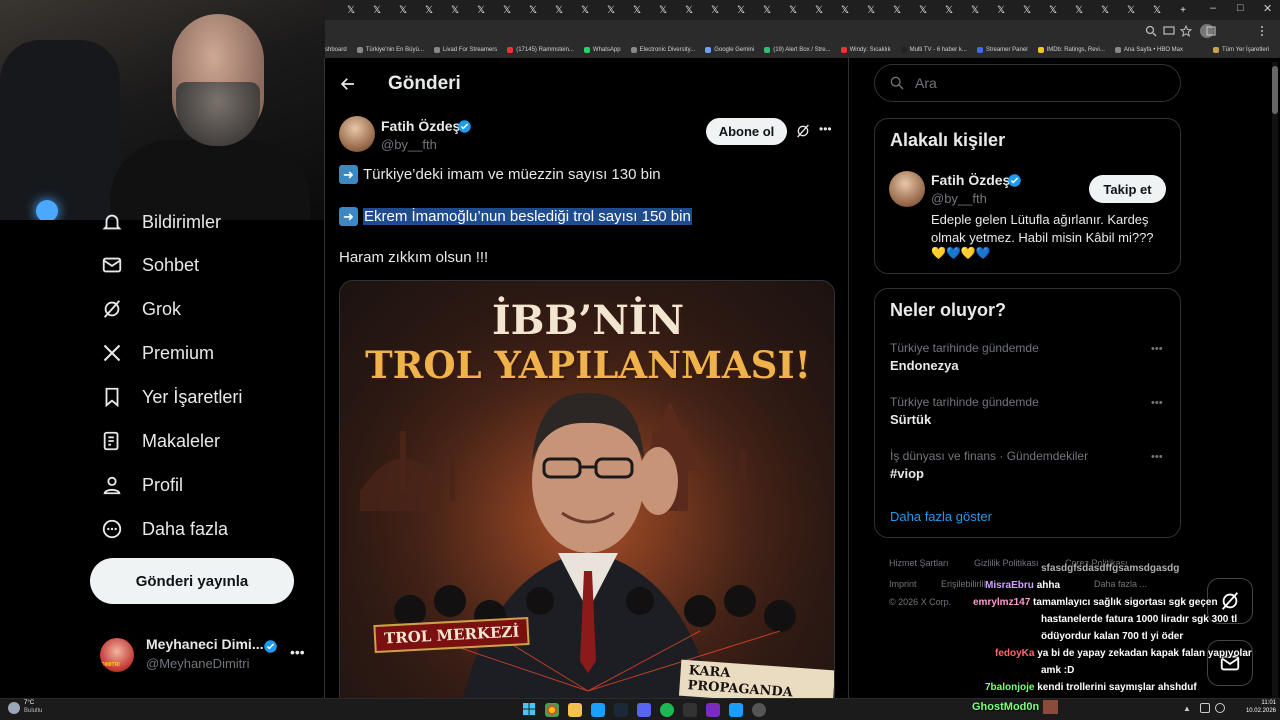  What do you see at coordinates (959, 198) in the screenshot?
I see `related-handle: @by__fth` at bounding box center [959, 198].